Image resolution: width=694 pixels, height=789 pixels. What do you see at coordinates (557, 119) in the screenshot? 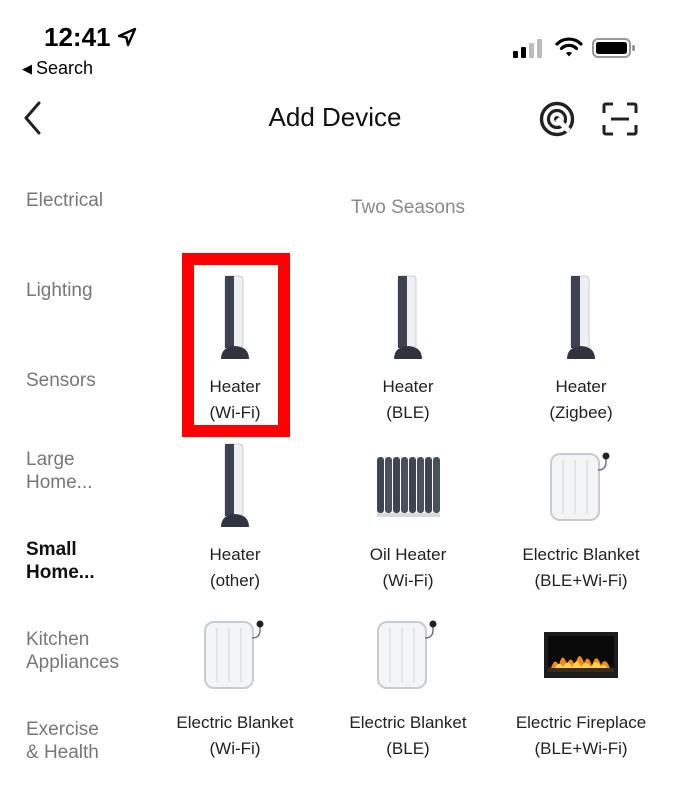
I see `auto-scan-target-icon` at bounding box center [557, 119].